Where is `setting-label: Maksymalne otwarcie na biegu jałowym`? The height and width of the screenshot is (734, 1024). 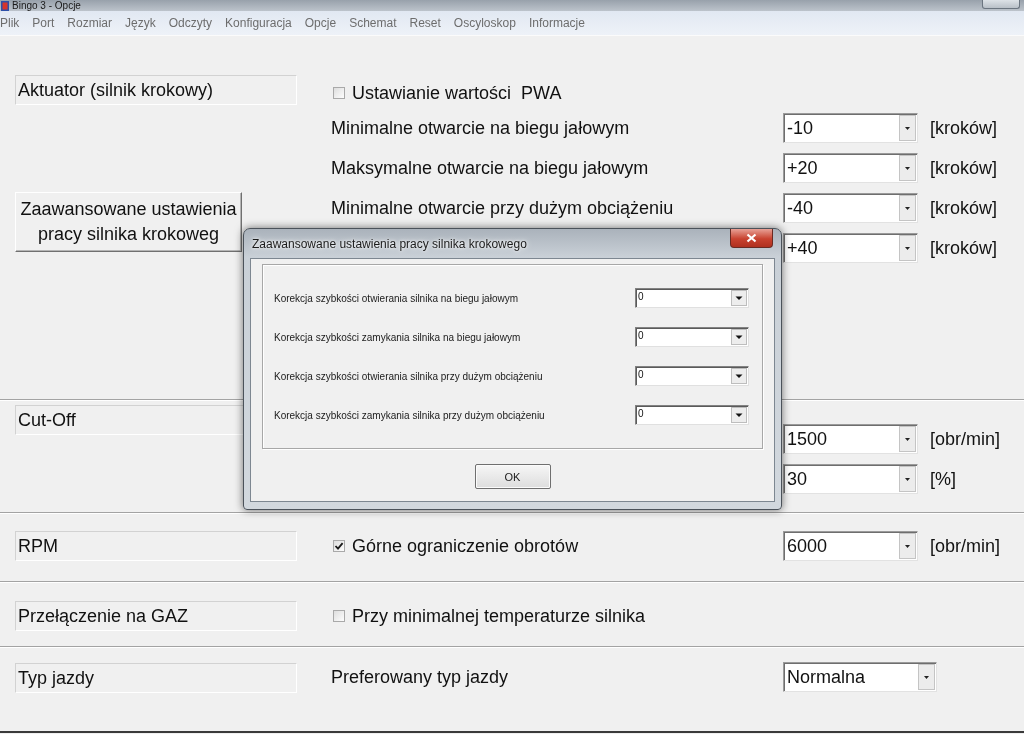 setting-label: Maksymalne otwarcie na biegu jałowym is located at coordinates (490, 168).